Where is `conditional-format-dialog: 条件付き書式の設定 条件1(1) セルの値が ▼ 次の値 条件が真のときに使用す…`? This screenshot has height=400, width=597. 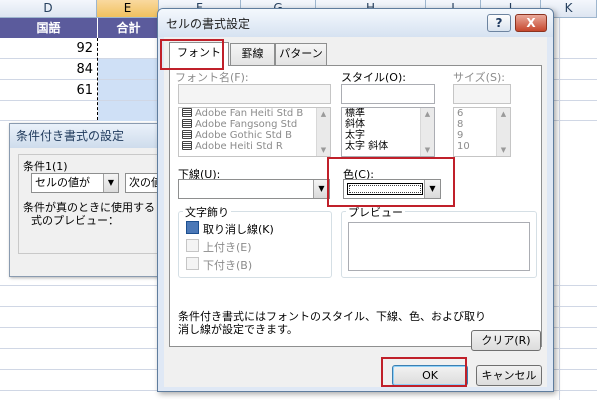 conditional-format-dialog: 条件付き書式の設定 条件1(1) セルの値が ▼ 次の値 条件が真のときに使用す… is located at coordinates (97, 200).